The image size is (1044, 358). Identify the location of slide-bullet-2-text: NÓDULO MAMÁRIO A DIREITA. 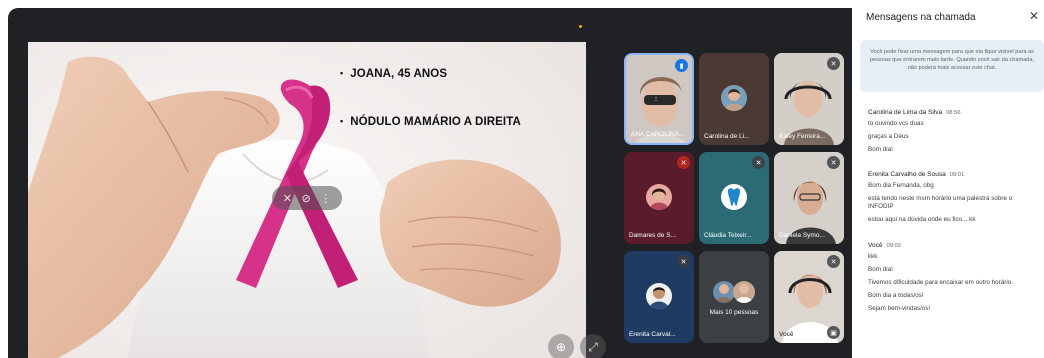
(435, 122).